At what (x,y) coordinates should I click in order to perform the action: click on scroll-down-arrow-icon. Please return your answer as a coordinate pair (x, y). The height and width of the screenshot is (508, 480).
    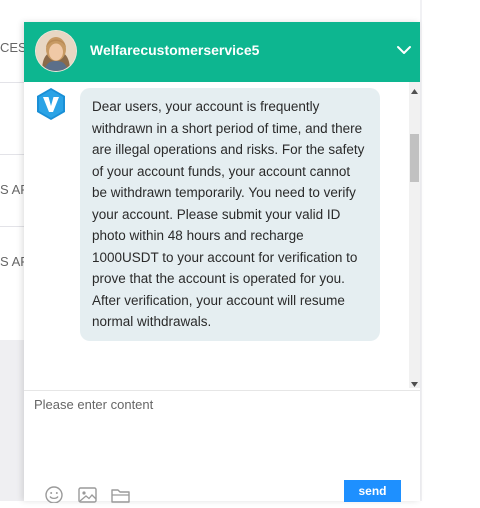
    Looking at the image, I should click on (414, 381).